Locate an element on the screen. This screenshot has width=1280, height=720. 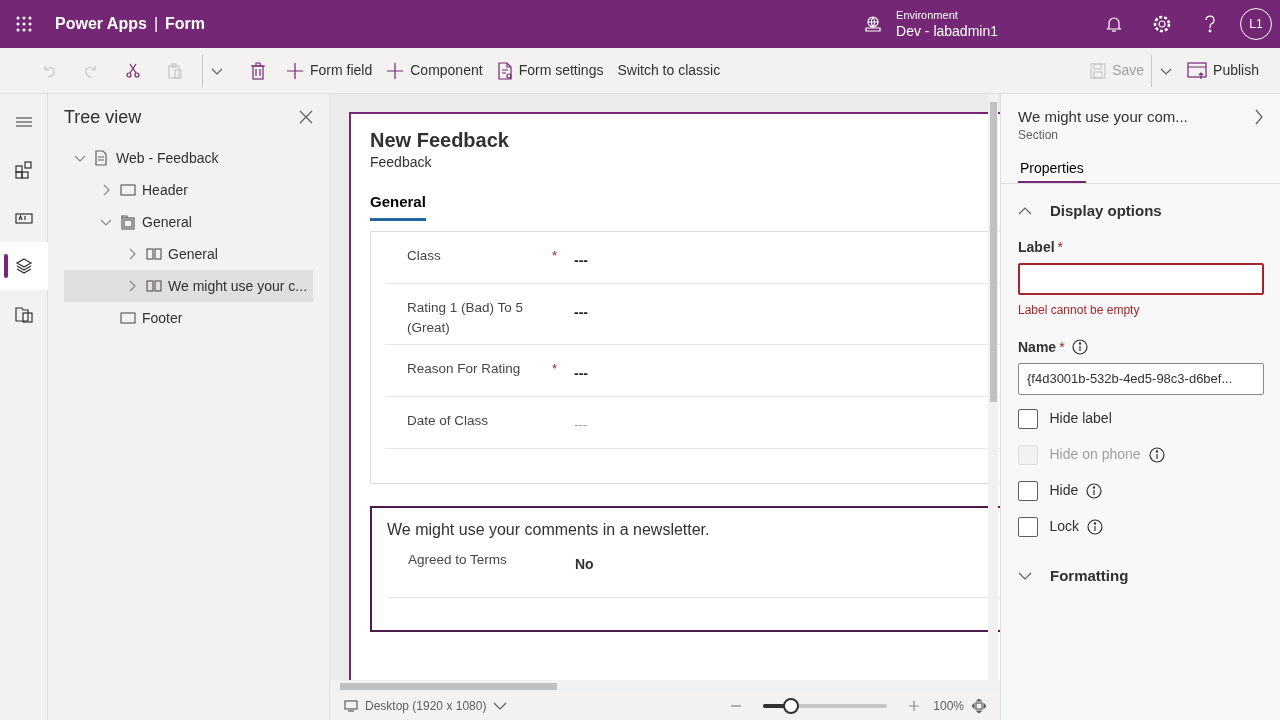
layers-icon is located at coordinates (24, 265).